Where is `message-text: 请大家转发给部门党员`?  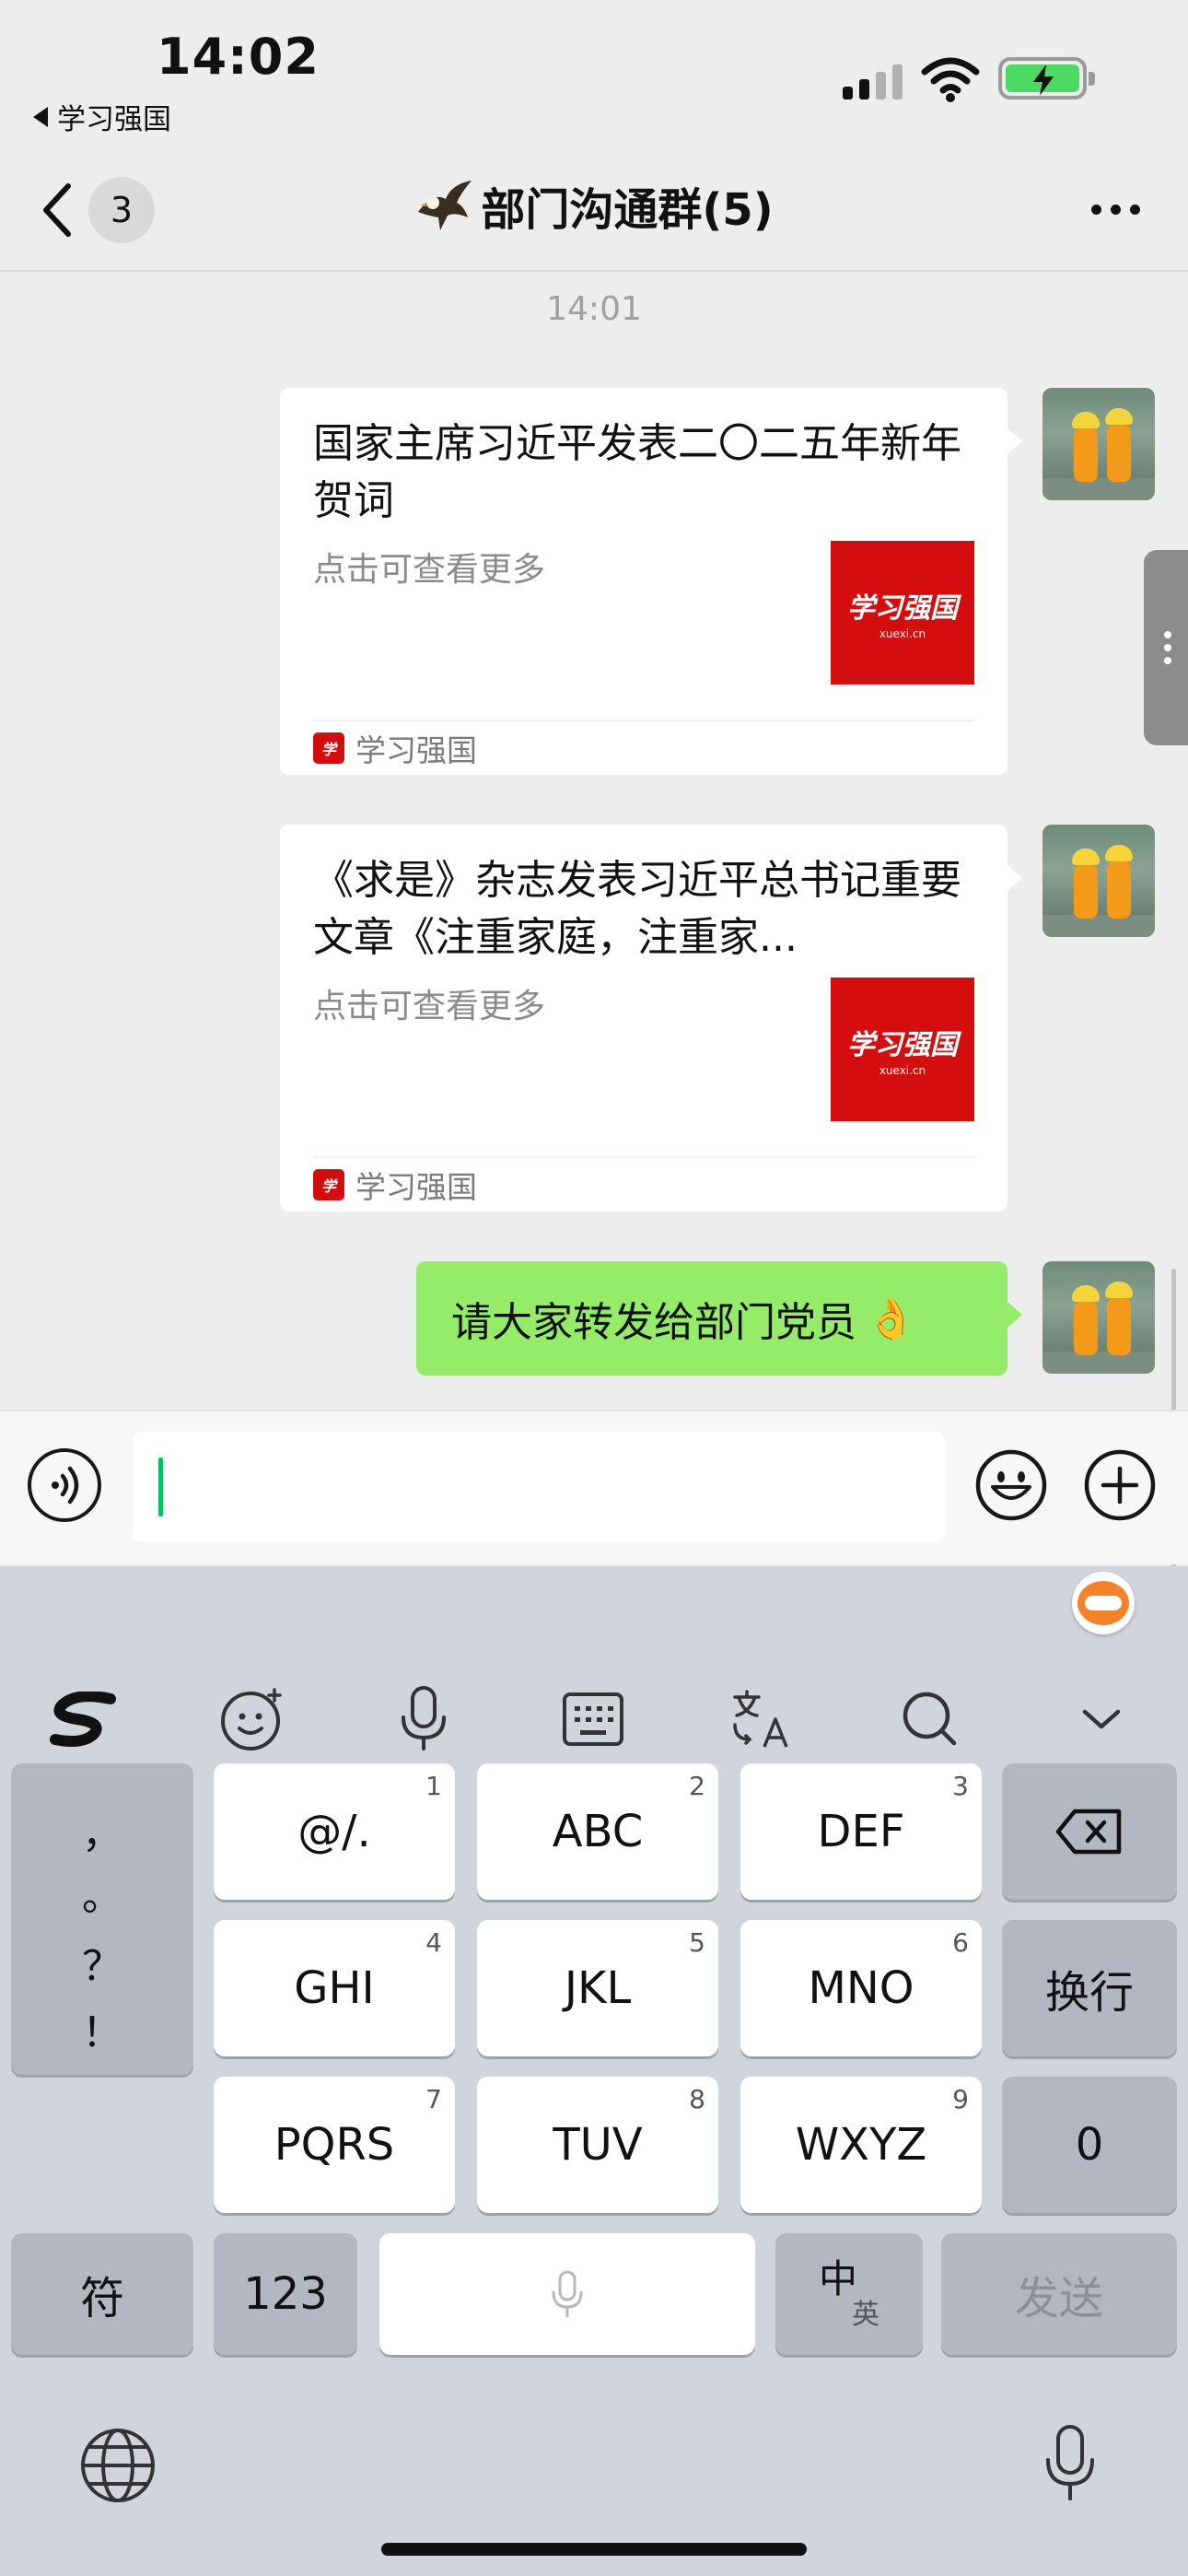 message-text: 请大家转发给部门党员 is located at coordinates (654, 1322).